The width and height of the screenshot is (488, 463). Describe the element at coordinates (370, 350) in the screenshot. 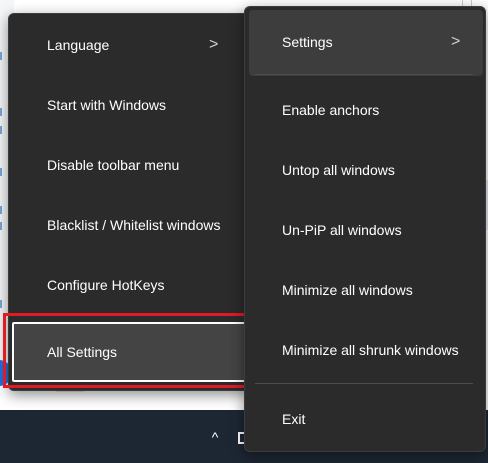

I see `menu-item-label: Minimize all shrunk windows` at that location.